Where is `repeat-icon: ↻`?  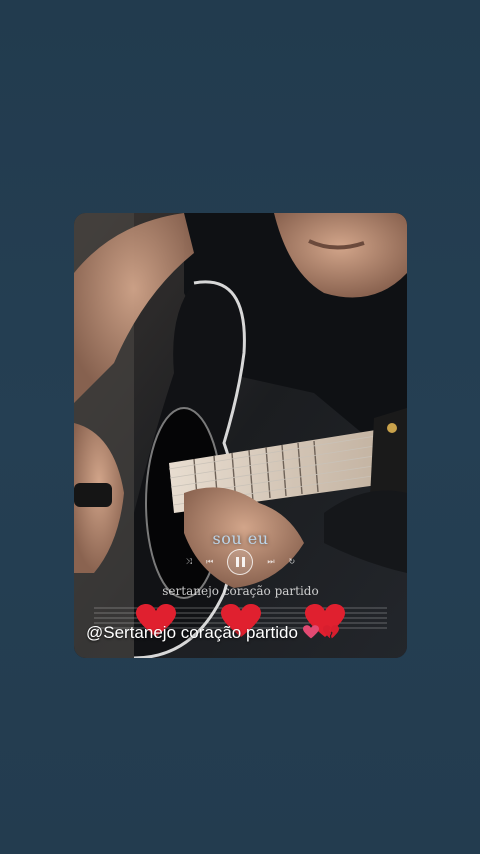 repeat-icon: ↻ is located at coordinates (292, 562).